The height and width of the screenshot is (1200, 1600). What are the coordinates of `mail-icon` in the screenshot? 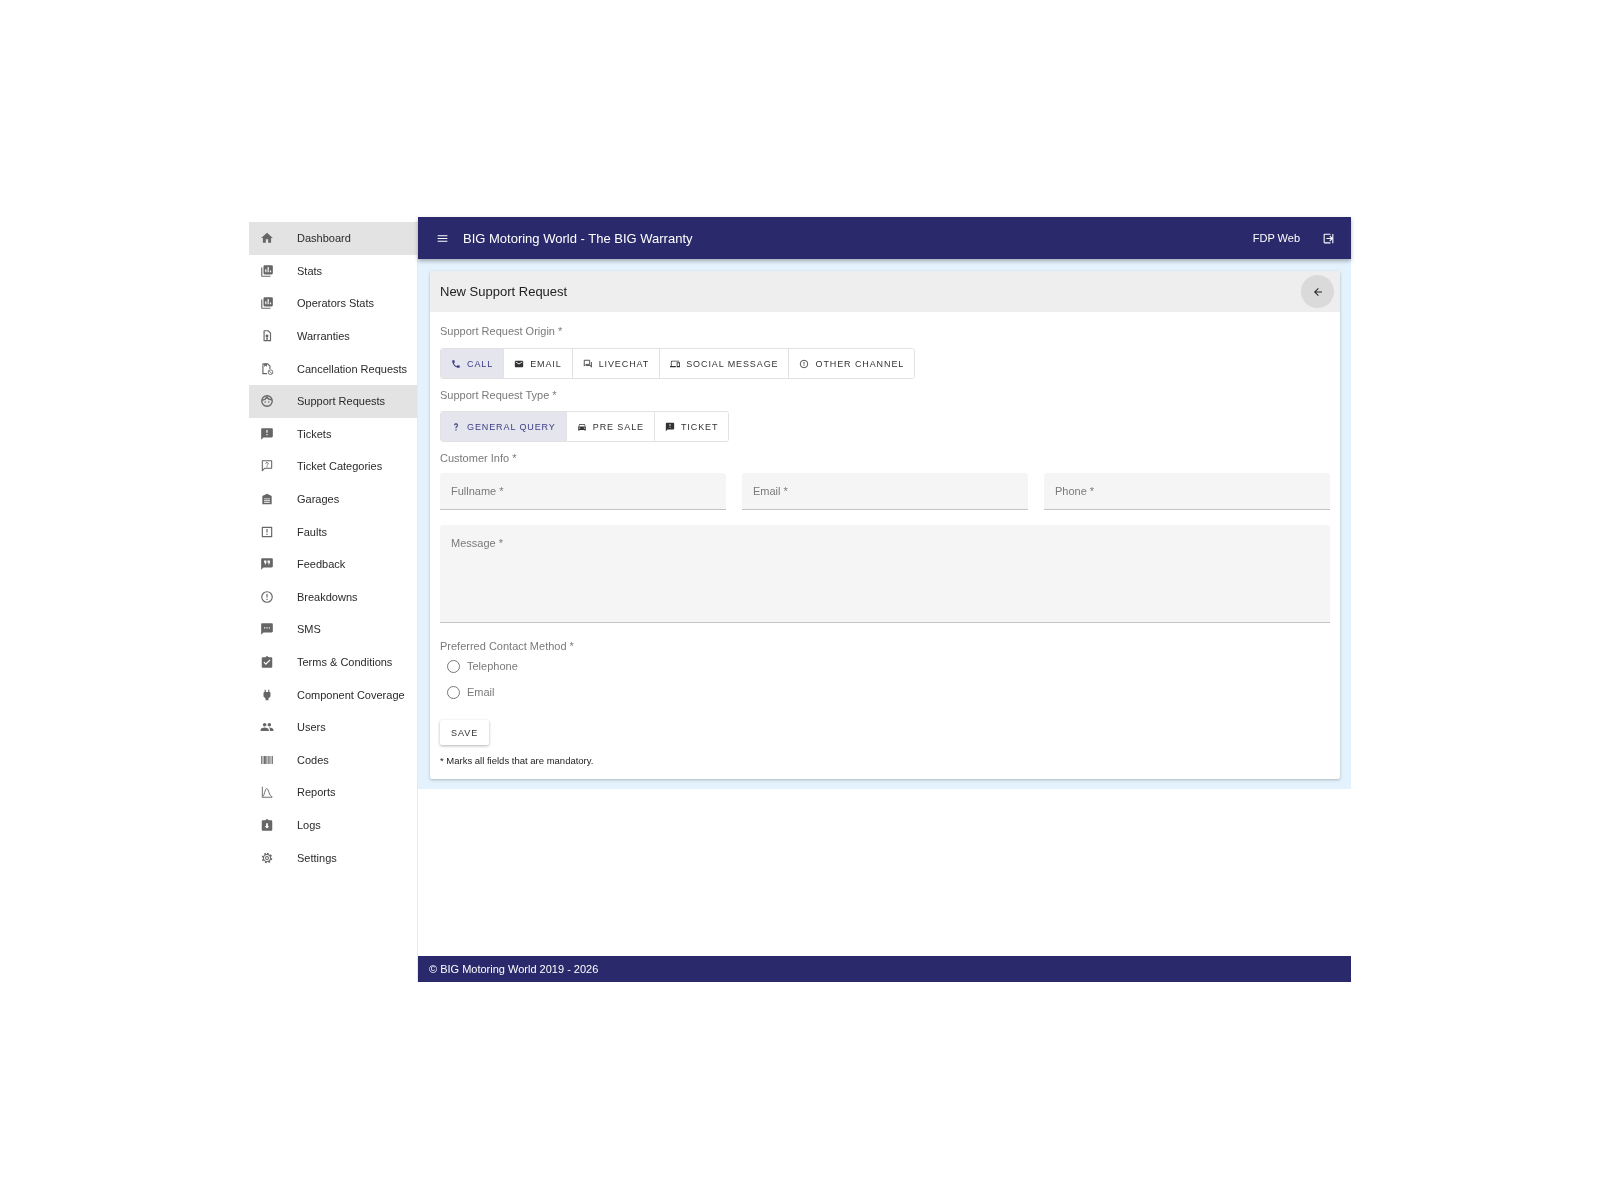 It's located at (519, 363).